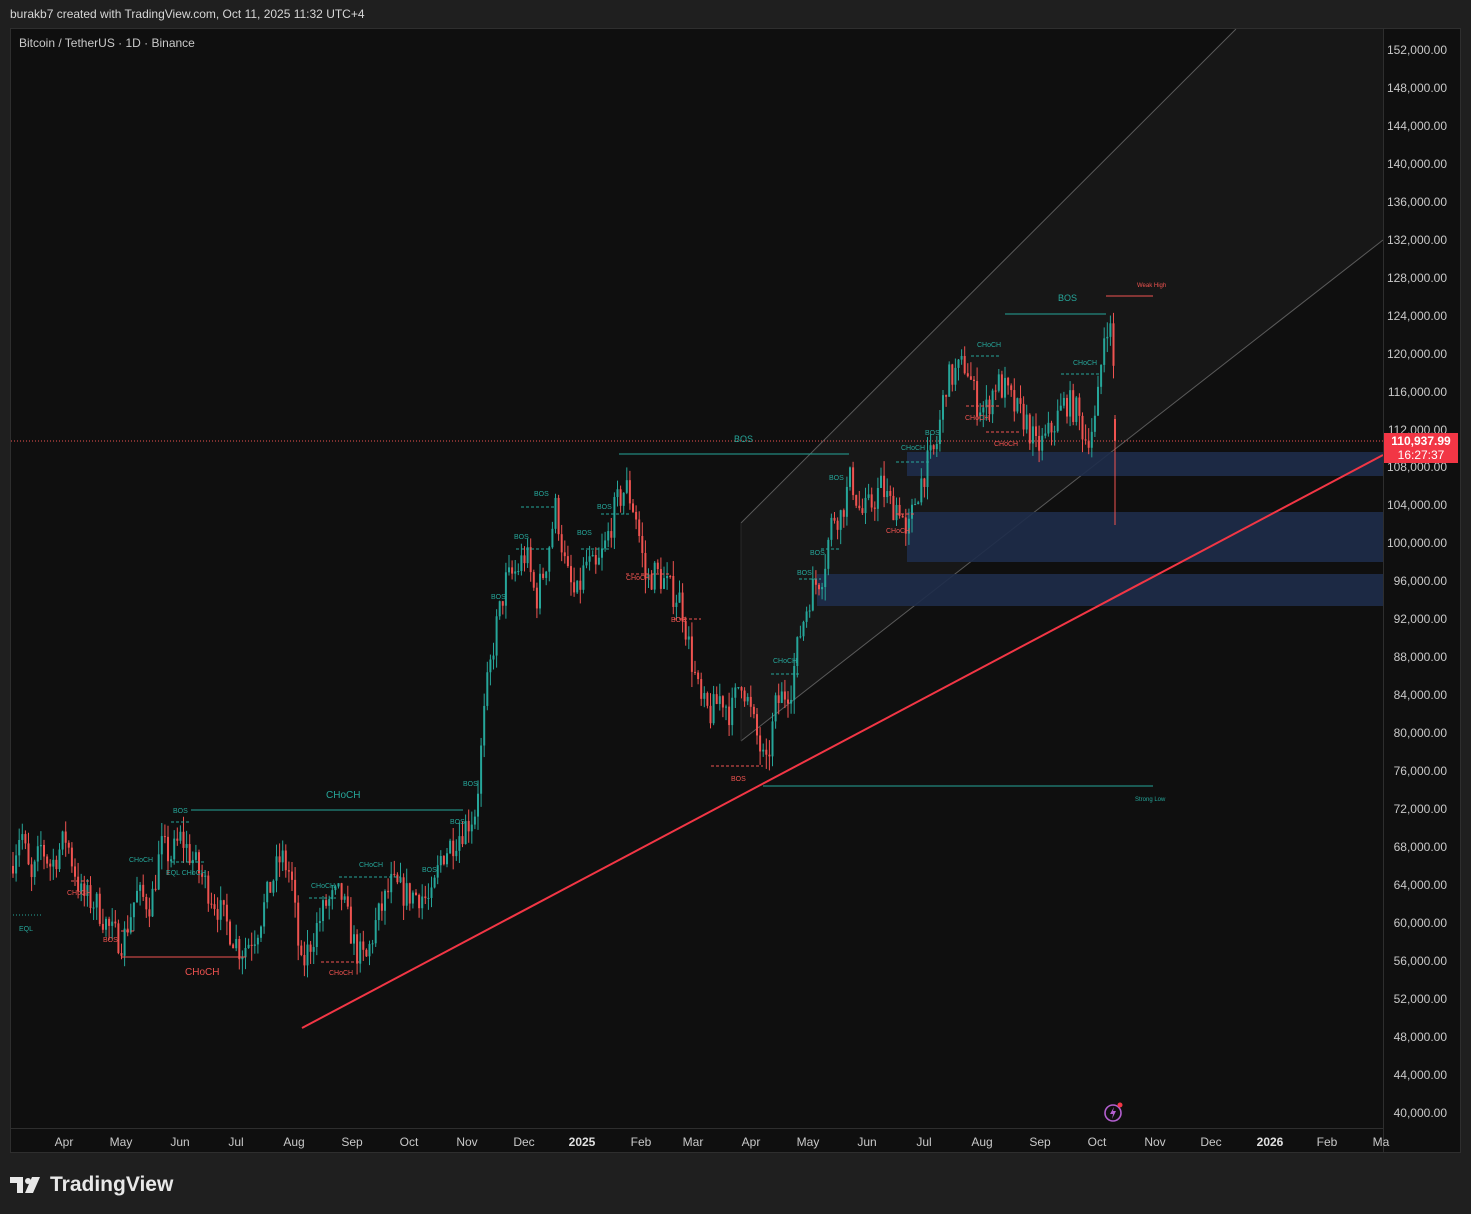  What do you see at coordinates (1420, 846) in the screenshot?
I see `price-tick-label: 68,000.00` at bounding box center [1420, 846].